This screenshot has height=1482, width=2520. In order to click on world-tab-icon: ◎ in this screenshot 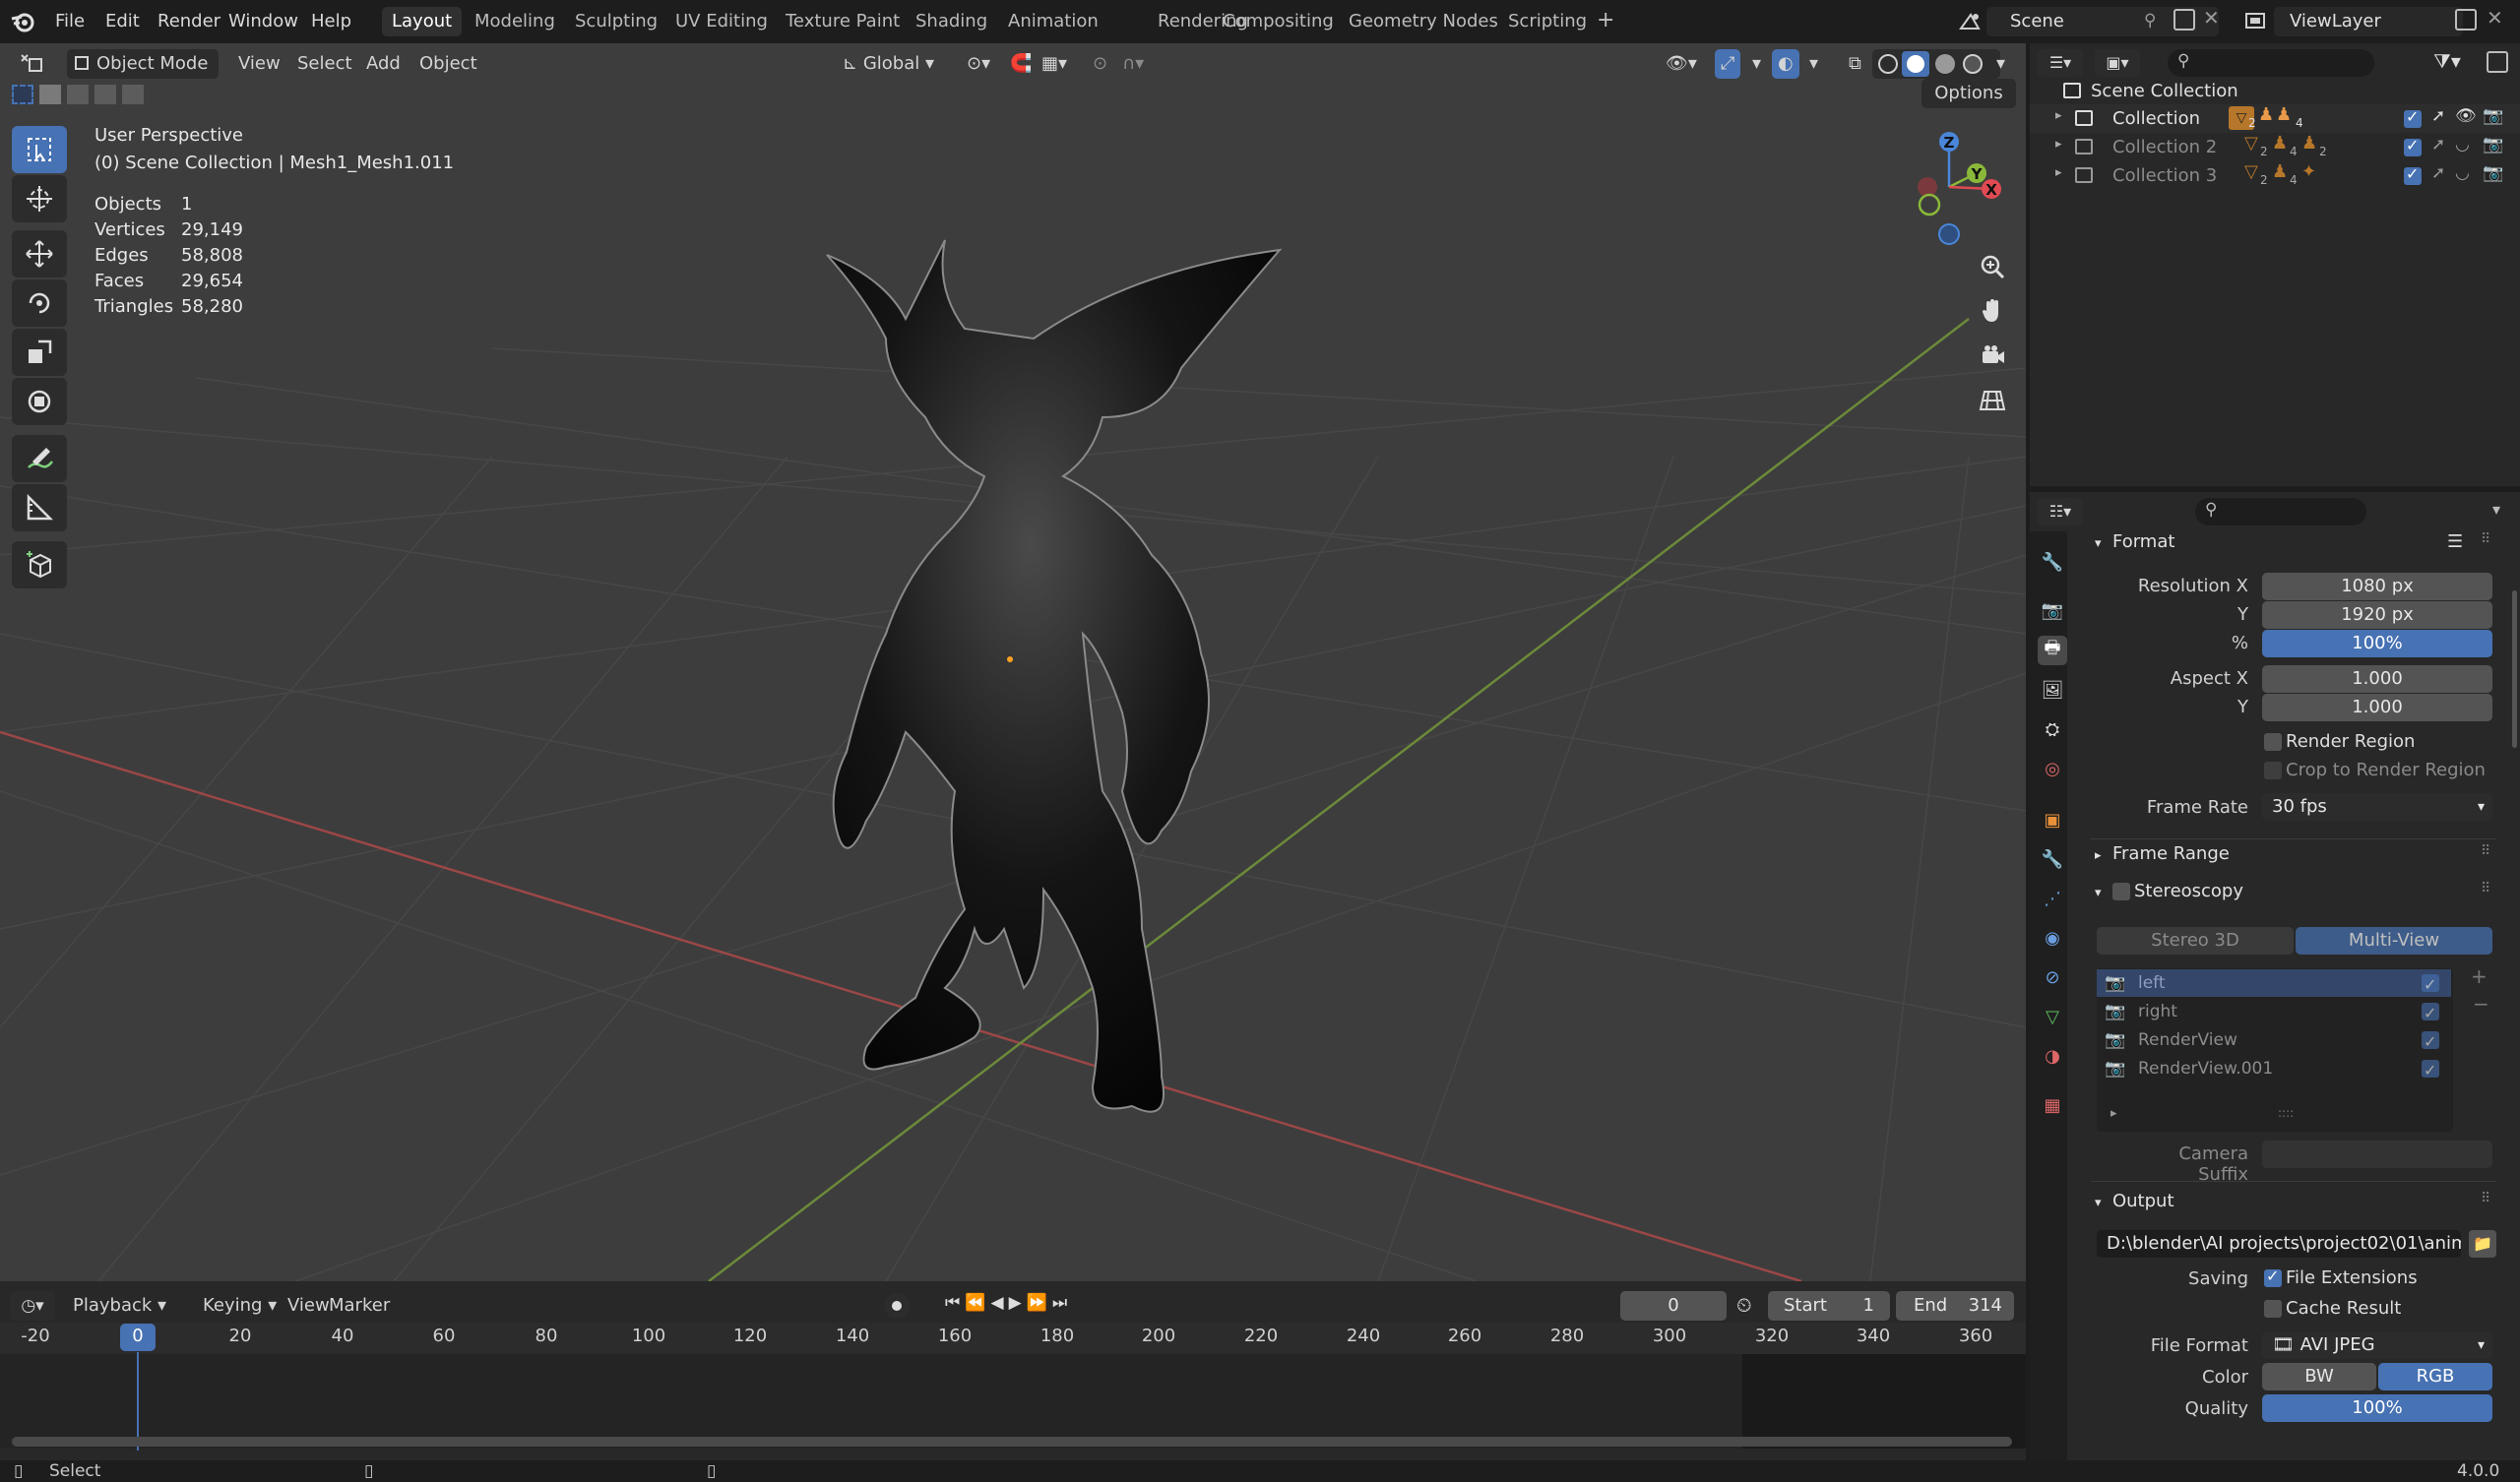, I will do `click(2052, 768)`.